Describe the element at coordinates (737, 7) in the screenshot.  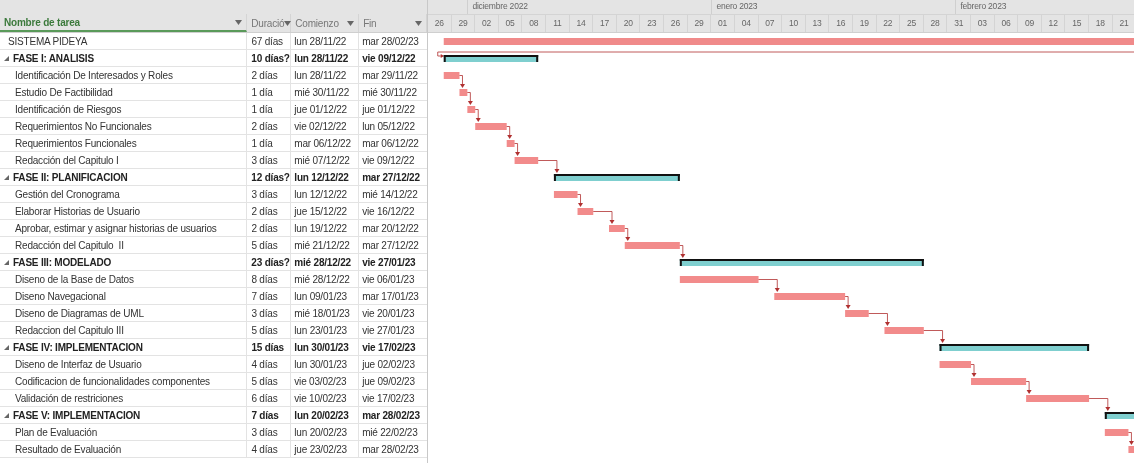
I see `month-label: enero 2023` at that location.